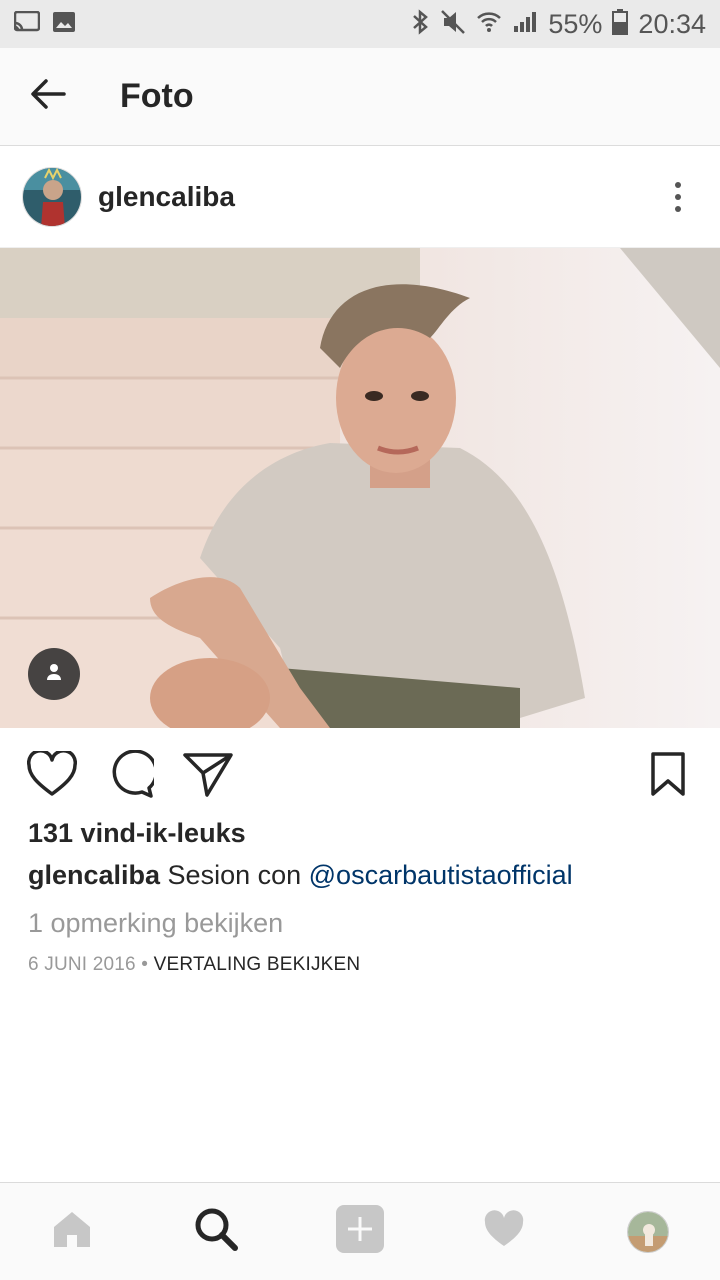  What do you see at coordinates (234, 875) in the screenshot?
I see `caption-text: Sesion con` at bounding box center [234, 875].